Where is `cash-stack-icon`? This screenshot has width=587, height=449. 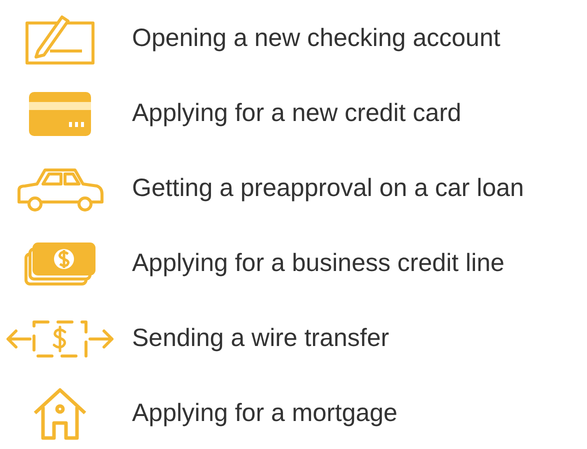 cash-stack-icon is located at coordinates (60, 264).